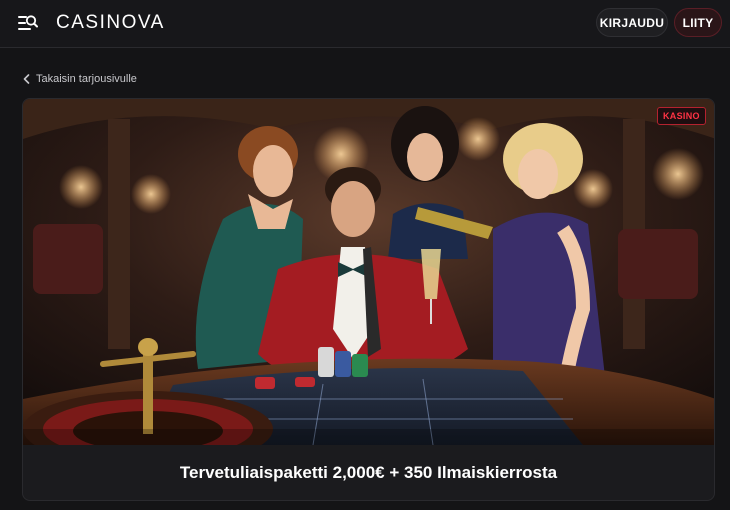  What do you see at coordinates (110, 23) in the screenshot?
I see `casinova-logo: CASINOVA` at bounding box center [110, 23].